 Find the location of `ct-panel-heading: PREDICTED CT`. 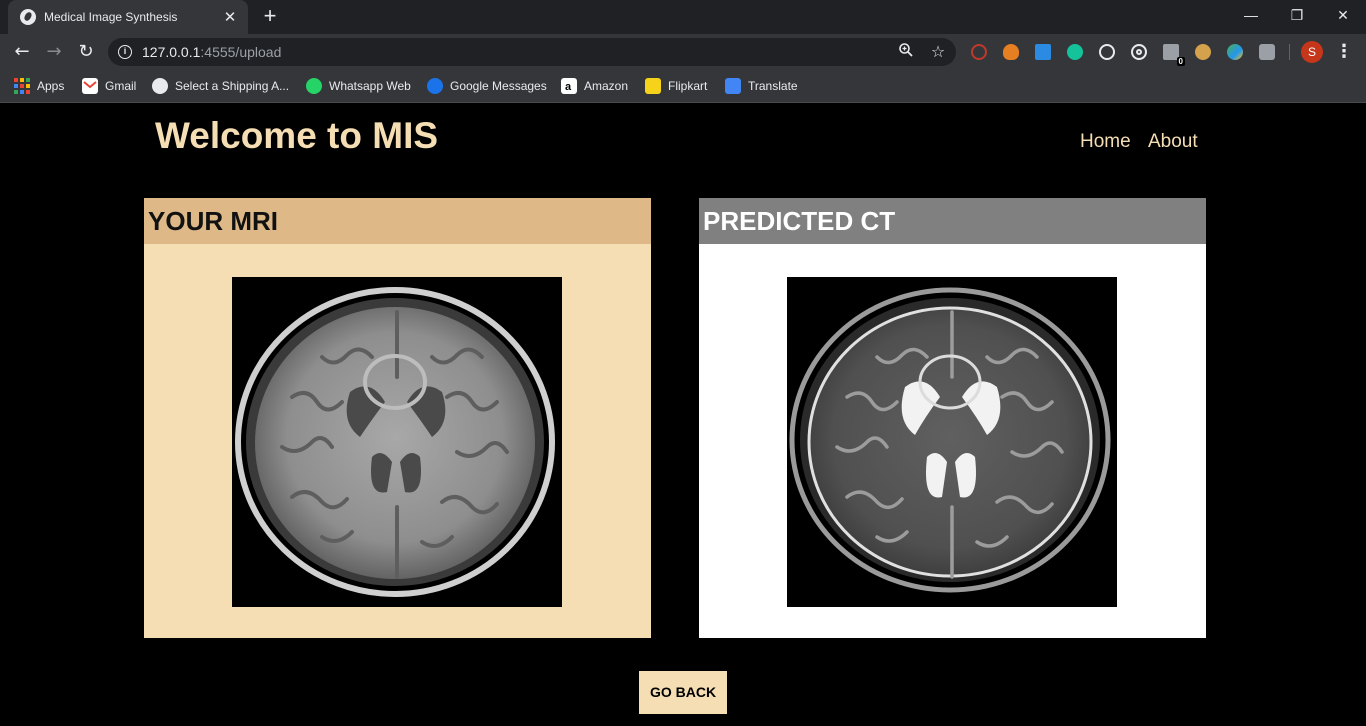

ct-panel-heading: PREDICTED CT is located at coordinates (952, 221).